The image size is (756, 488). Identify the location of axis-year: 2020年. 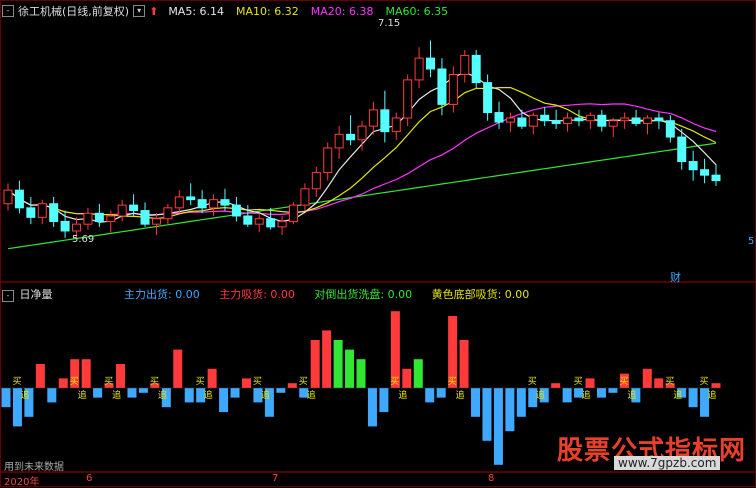
(22, 482).